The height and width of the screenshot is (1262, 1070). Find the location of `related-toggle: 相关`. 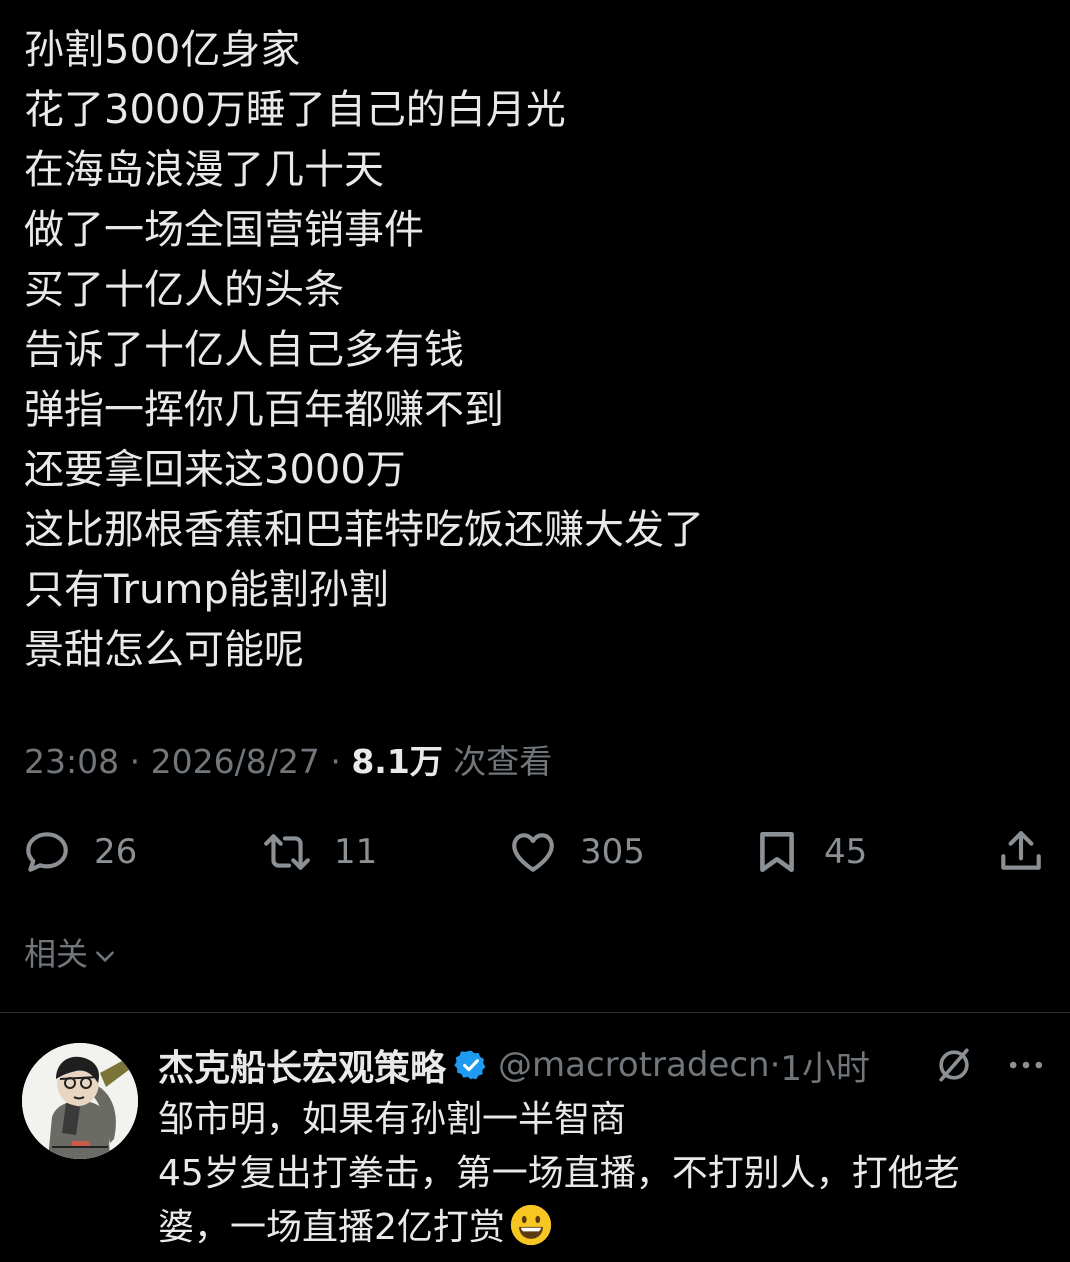

related-toggle: 相关 is located at coordinates (71, 954).